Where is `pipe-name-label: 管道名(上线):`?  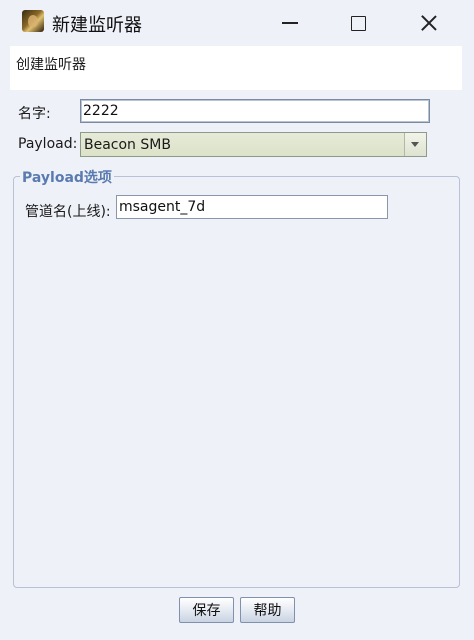
pipe-name-label: 管道名(上线): is located at coordinates (68, 212).